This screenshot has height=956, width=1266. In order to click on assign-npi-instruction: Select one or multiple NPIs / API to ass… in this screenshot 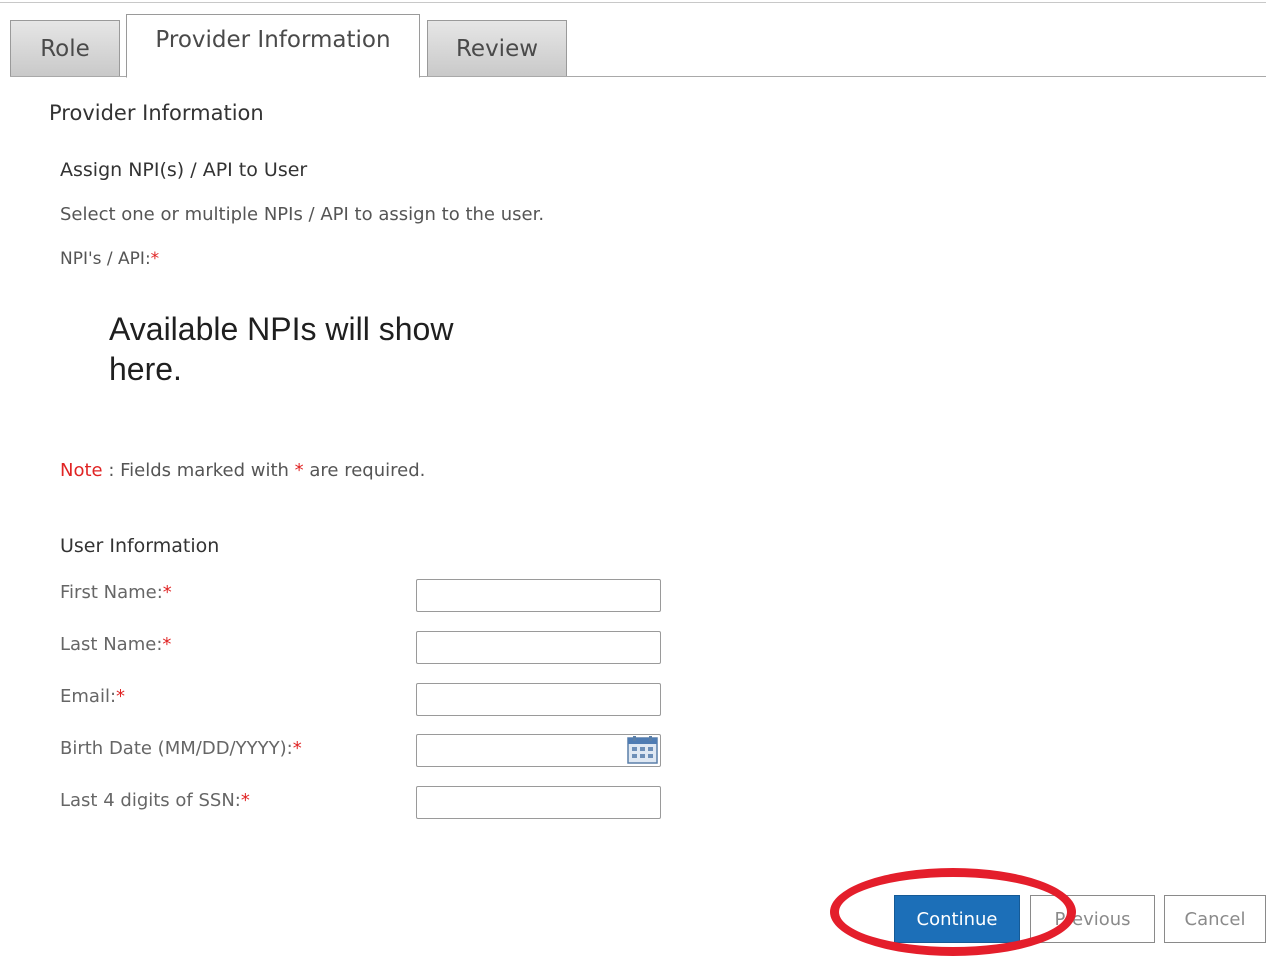, I will do `click(302, 214)`.